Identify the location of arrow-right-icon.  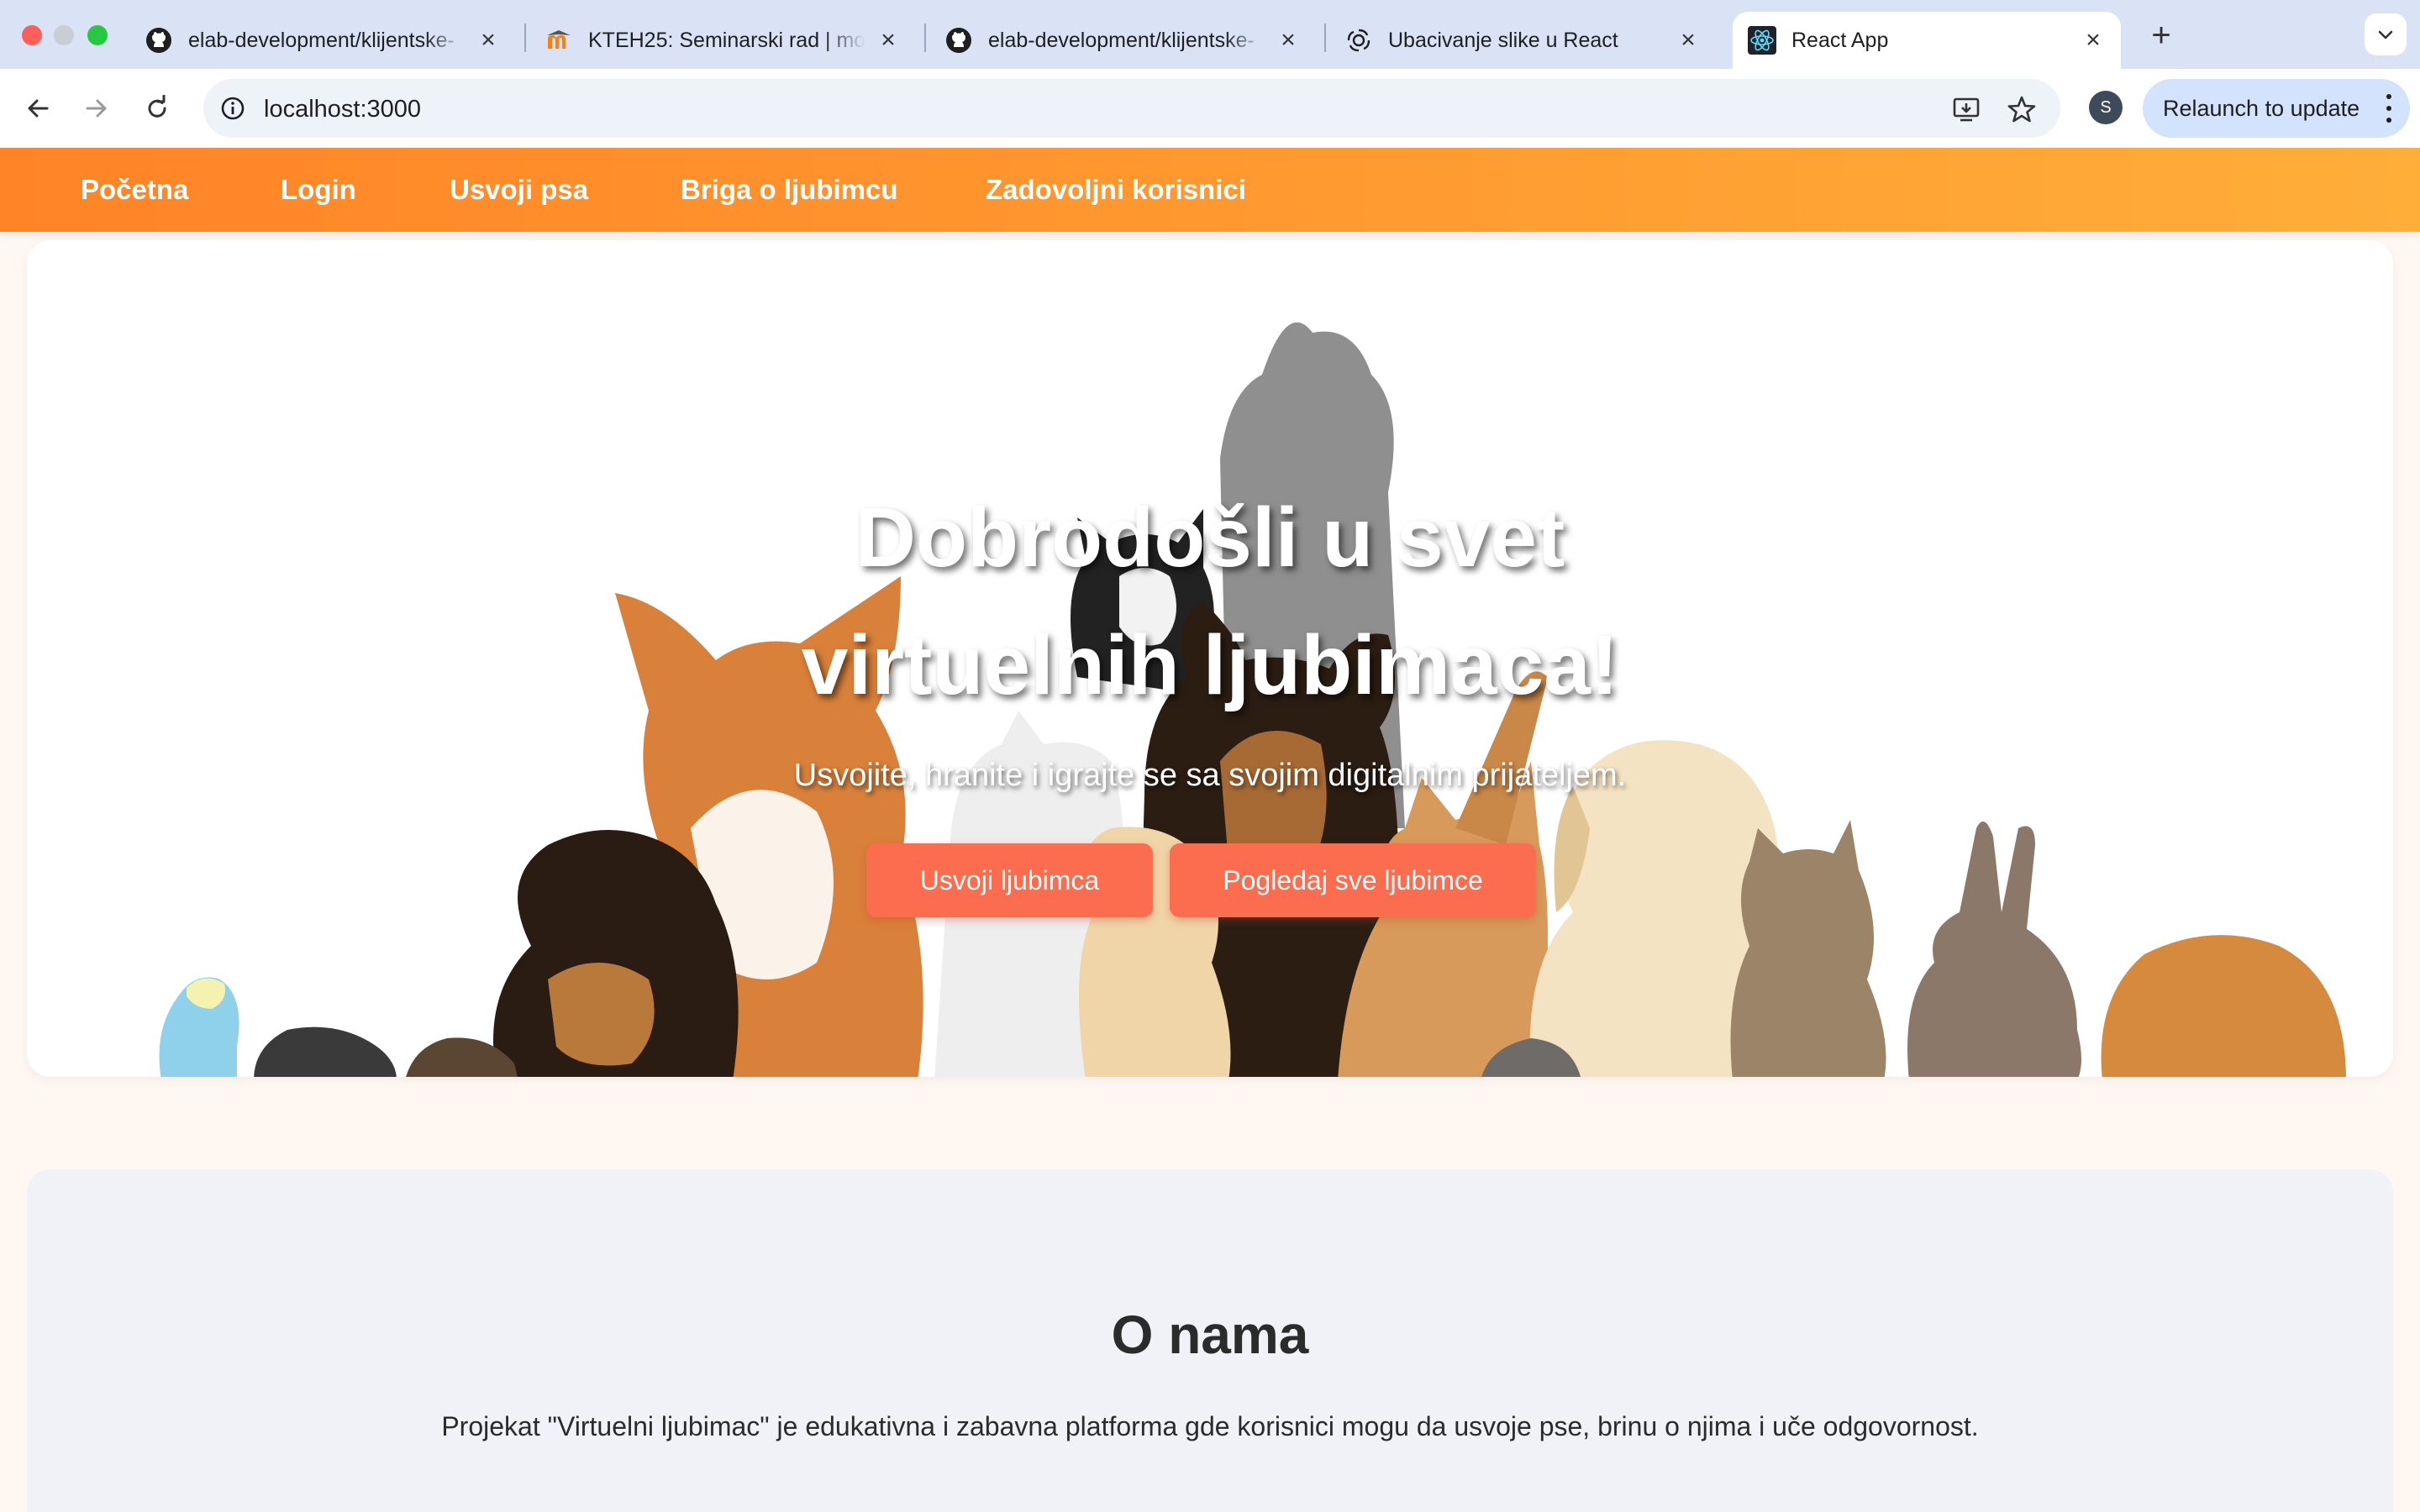
(96, 108).